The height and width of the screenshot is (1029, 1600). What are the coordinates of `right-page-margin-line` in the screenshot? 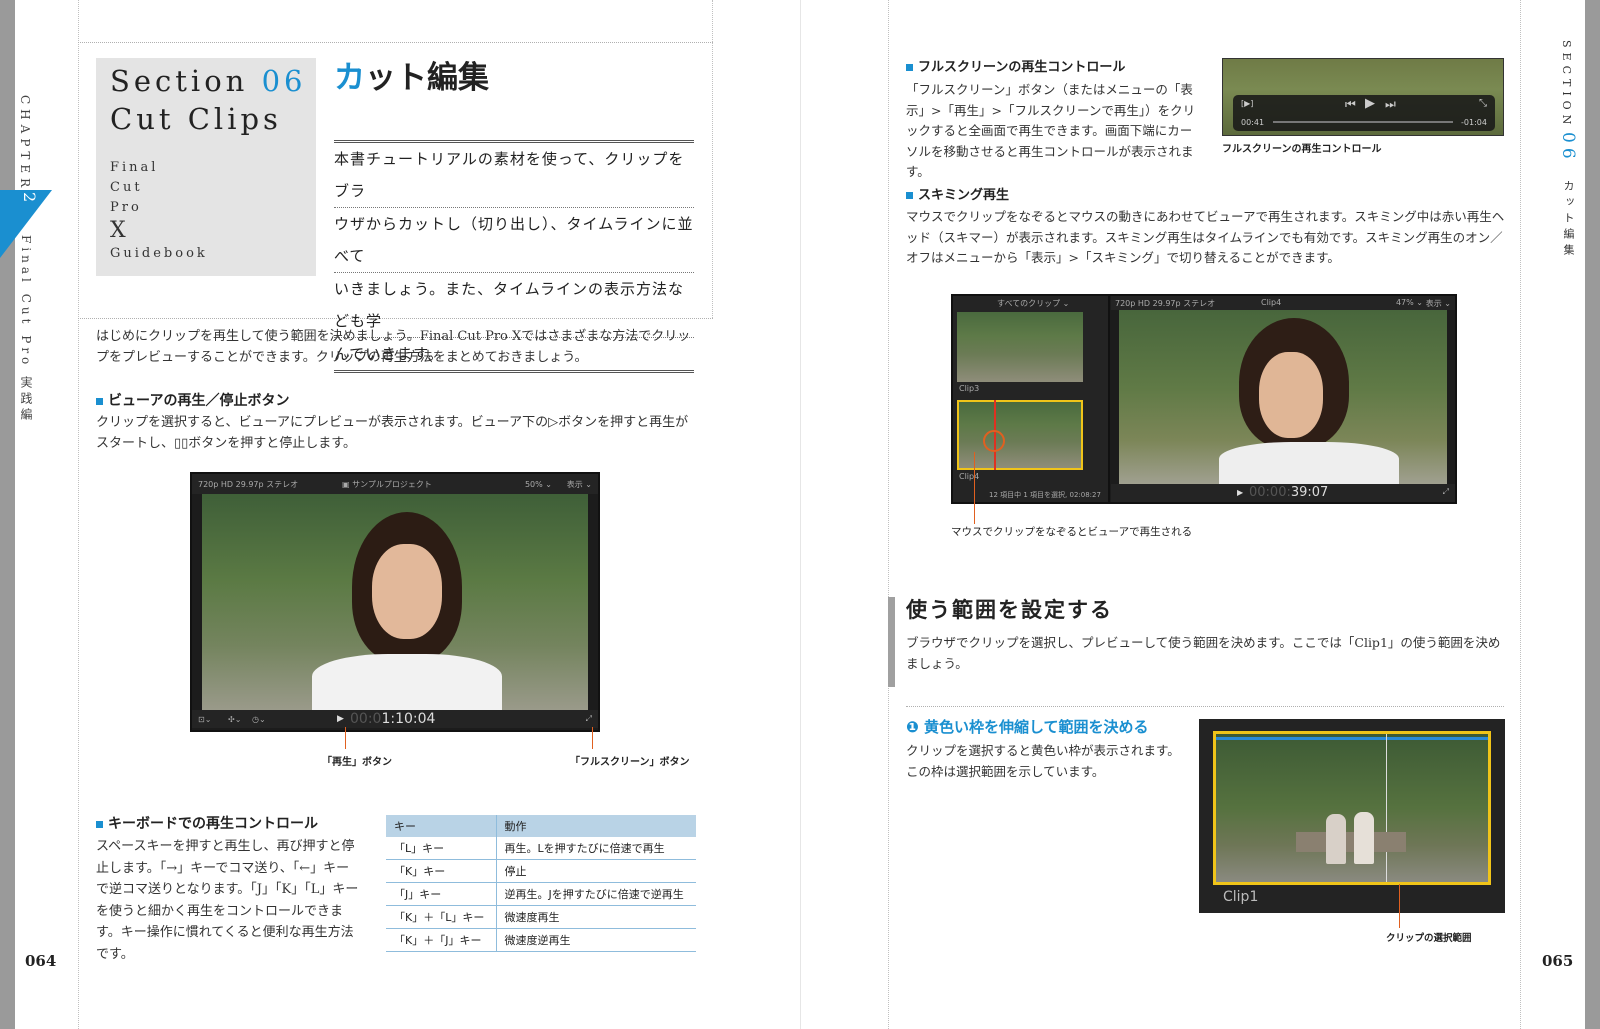 It's located at (888, 514).